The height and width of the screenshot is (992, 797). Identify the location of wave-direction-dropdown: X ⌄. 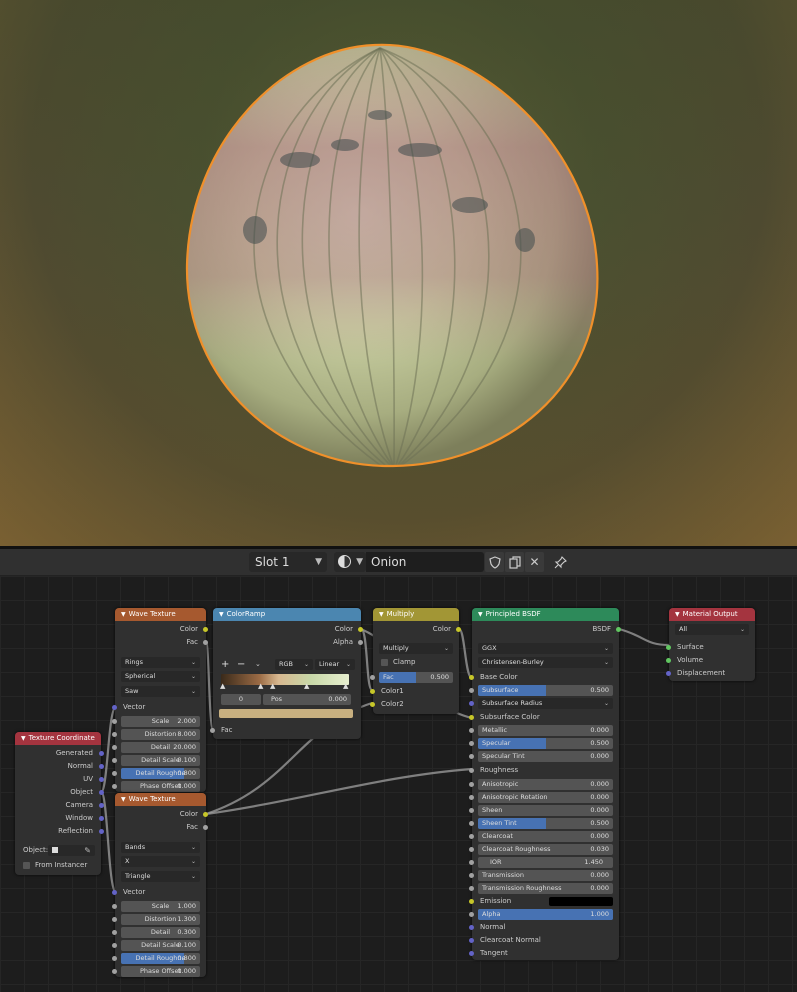
(160, 861).